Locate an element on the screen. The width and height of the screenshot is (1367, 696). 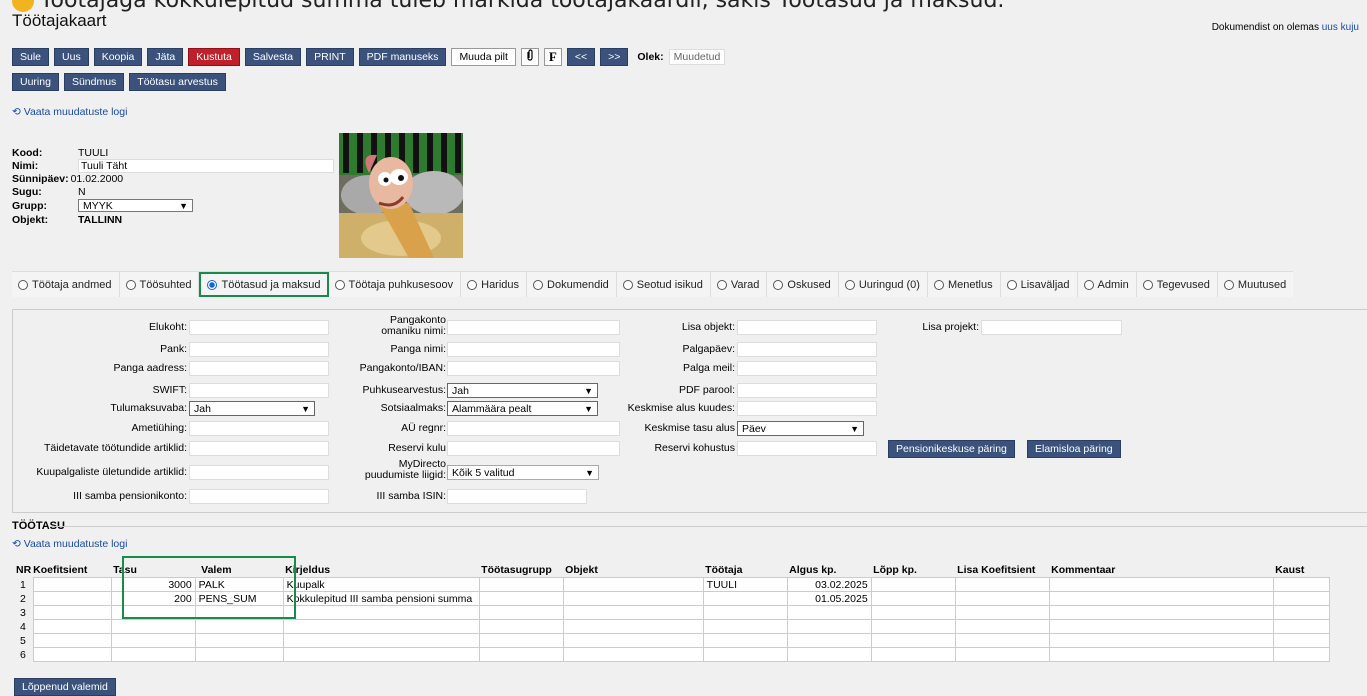
tab-activities: Tegevused is located at coordinates (1177, 284).